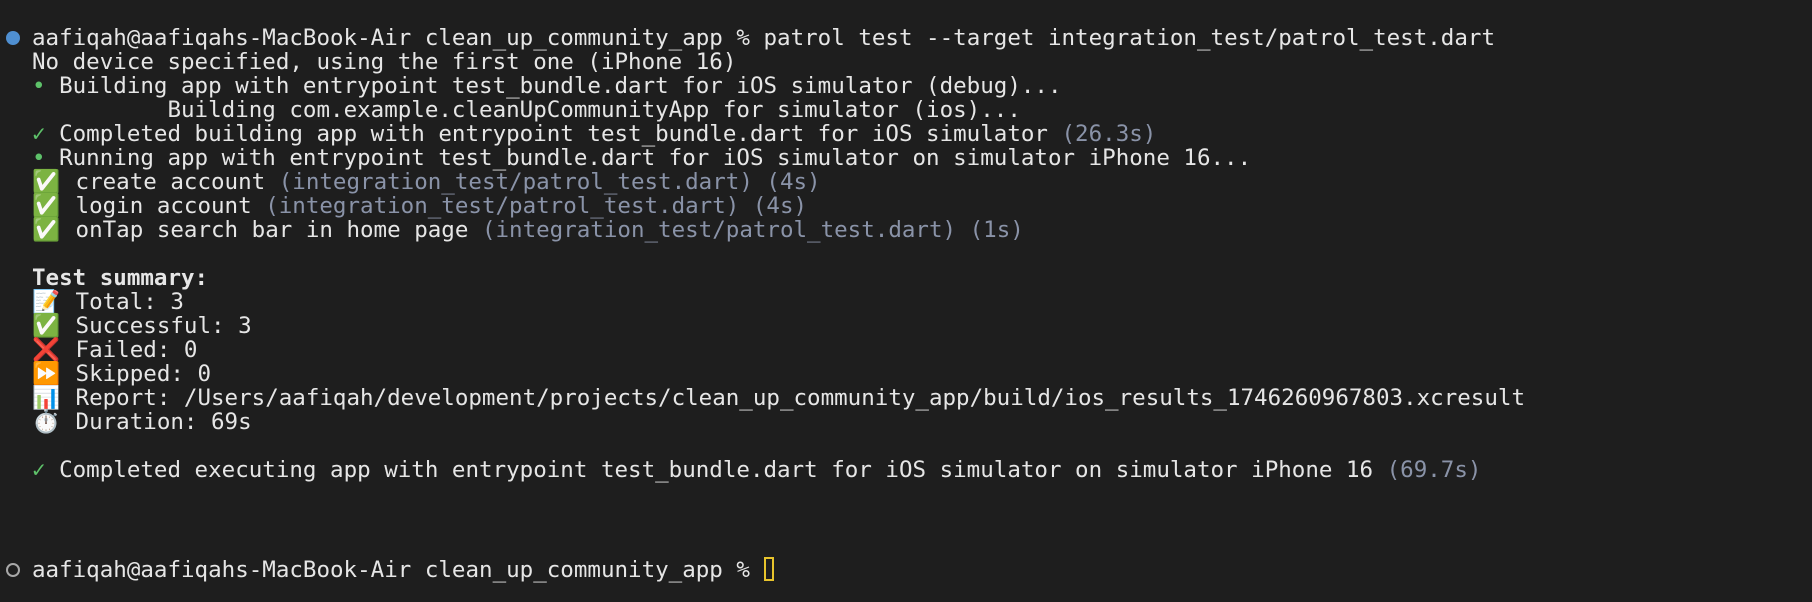  Describe the element at coordinates (46, 422) in the screenshot. I see `stopwatch-icon: ⏱️` at that location.